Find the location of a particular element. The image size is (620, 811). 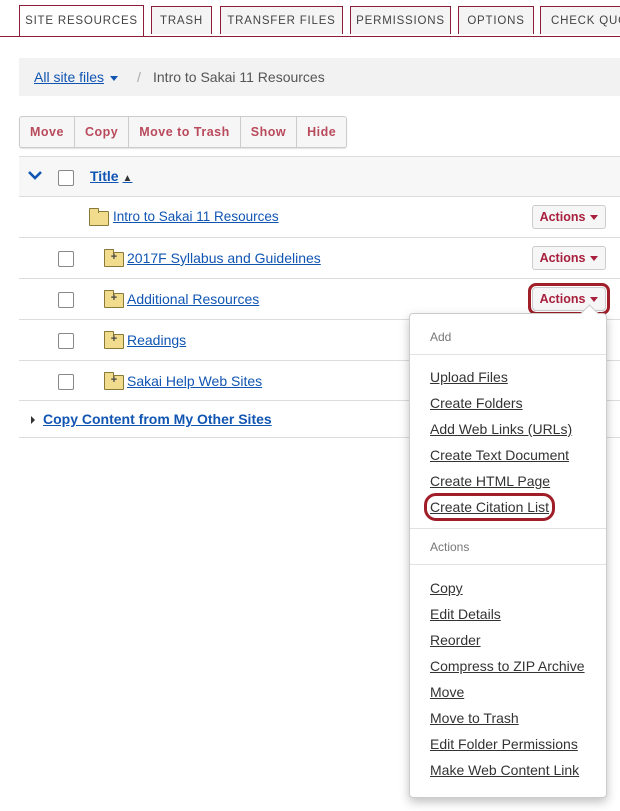

table-row: + 2017F Syllabus and Guidelines Actions is located at coordinates (319, 257).